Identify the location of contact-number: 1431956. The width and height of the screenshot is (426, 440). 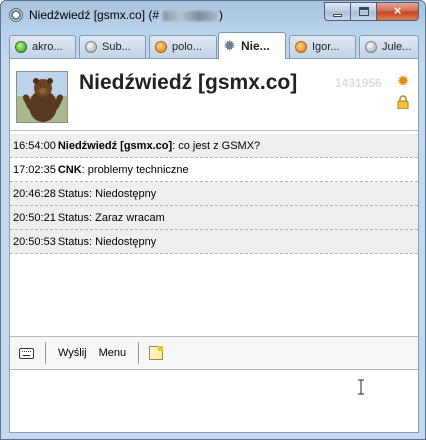
(358, 83).